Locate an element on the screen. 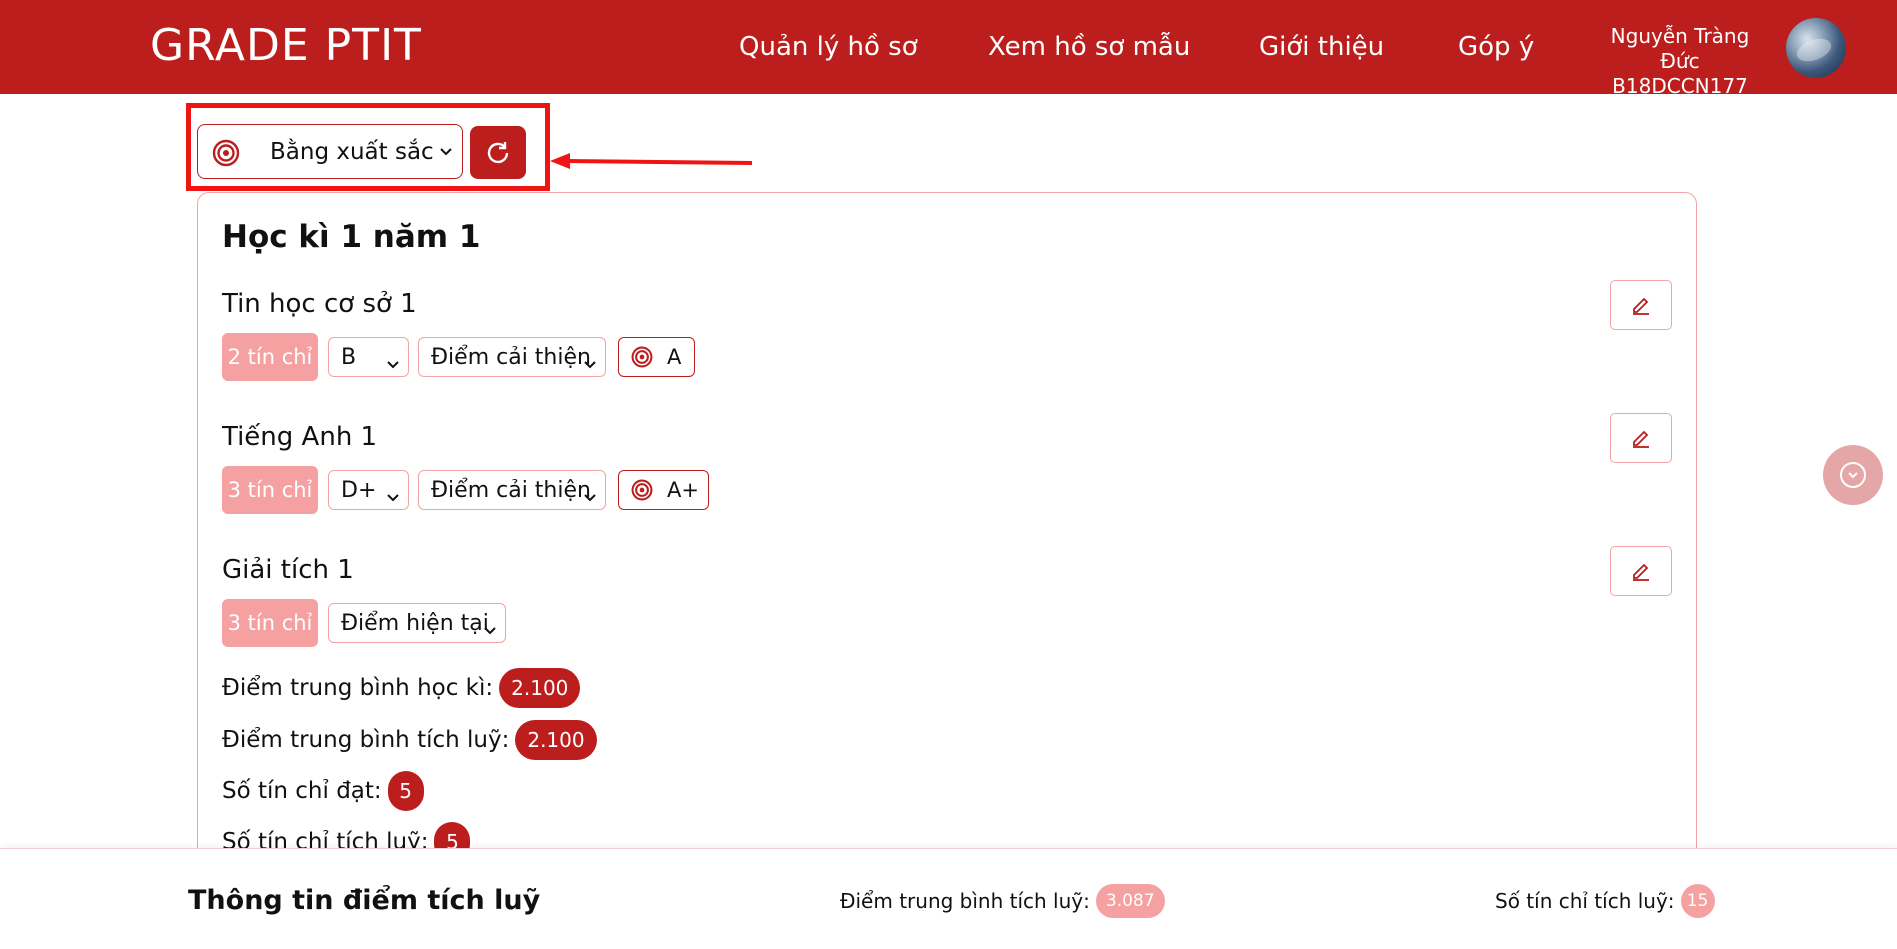 This screenshot has height=949, width=1897. cumulative-gpa-badge: 2.100 is located at coordinates (556, 740).